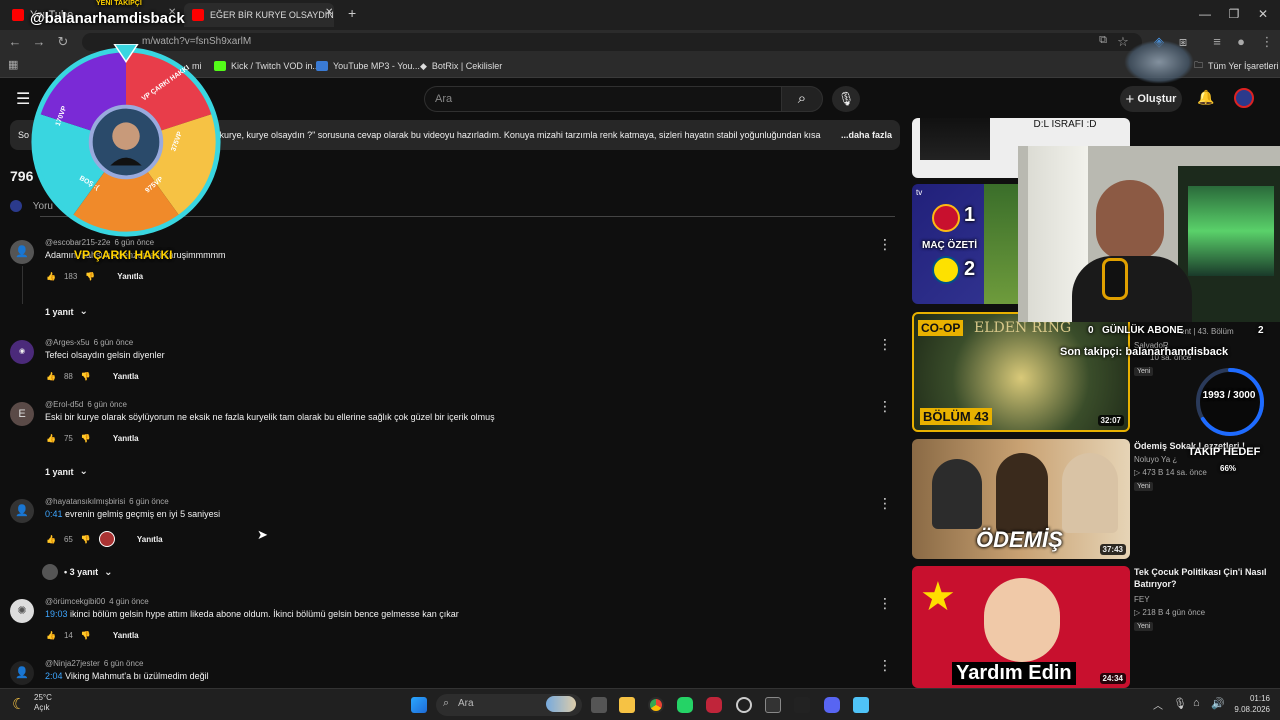 This screenshot has height=720, width=1280. Describe the element at coordinates (1210, 332) in the screenshot. I see `video-title: ent | 43. Bölüm` at that location.